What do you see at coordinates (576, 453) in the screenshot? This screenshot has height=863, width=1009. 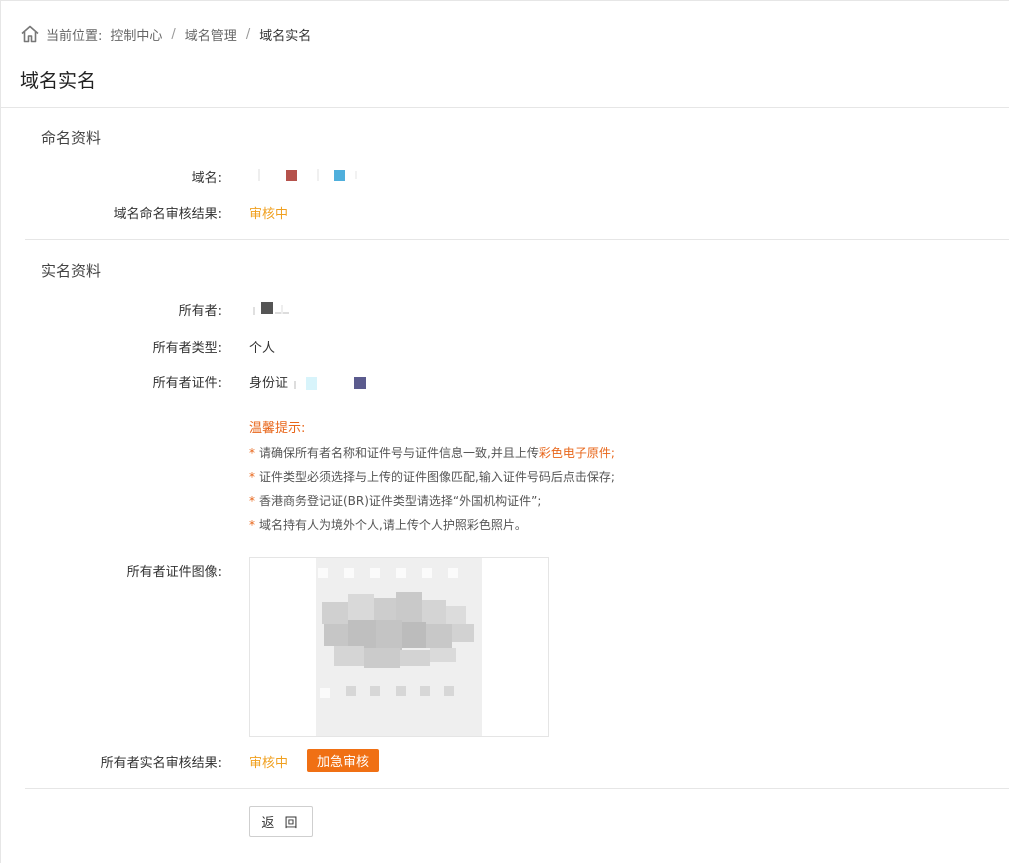 I see `tip-highlight: 彩色电子原件;` at bounding box center [576, 453].